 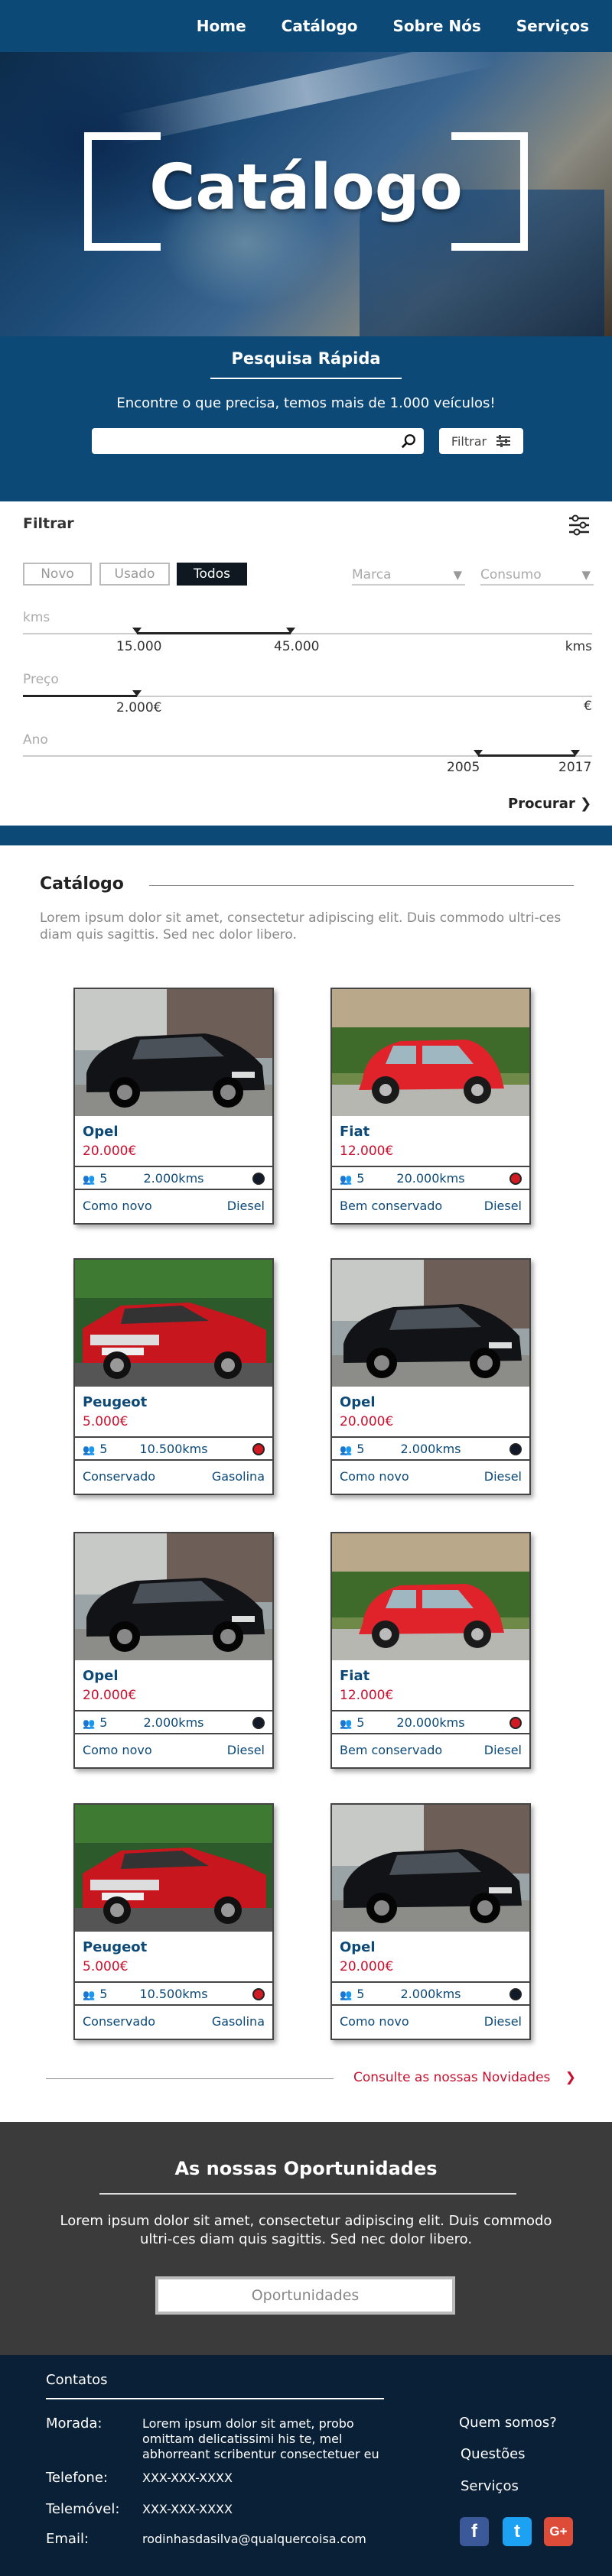 I want to click on car-brand: Peugeot, so click(x=115, y=1402).